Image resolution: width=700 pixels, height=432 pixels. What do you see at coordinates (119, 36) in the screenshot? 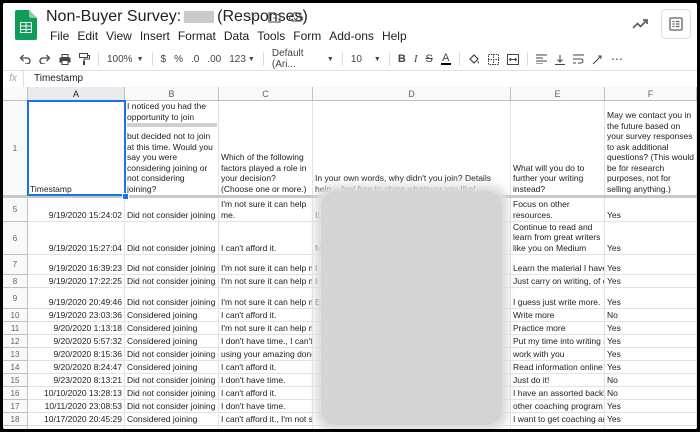
I see `menu-view: View` at bounding box center [119, 36].